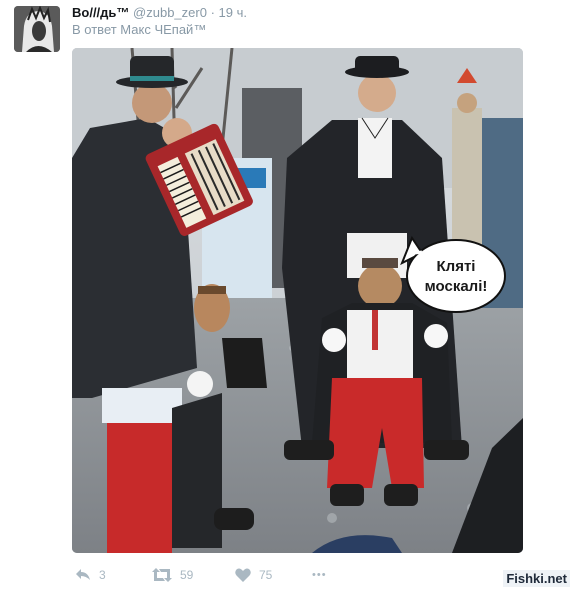  I want to click on reply-icon, so click(83, 574).